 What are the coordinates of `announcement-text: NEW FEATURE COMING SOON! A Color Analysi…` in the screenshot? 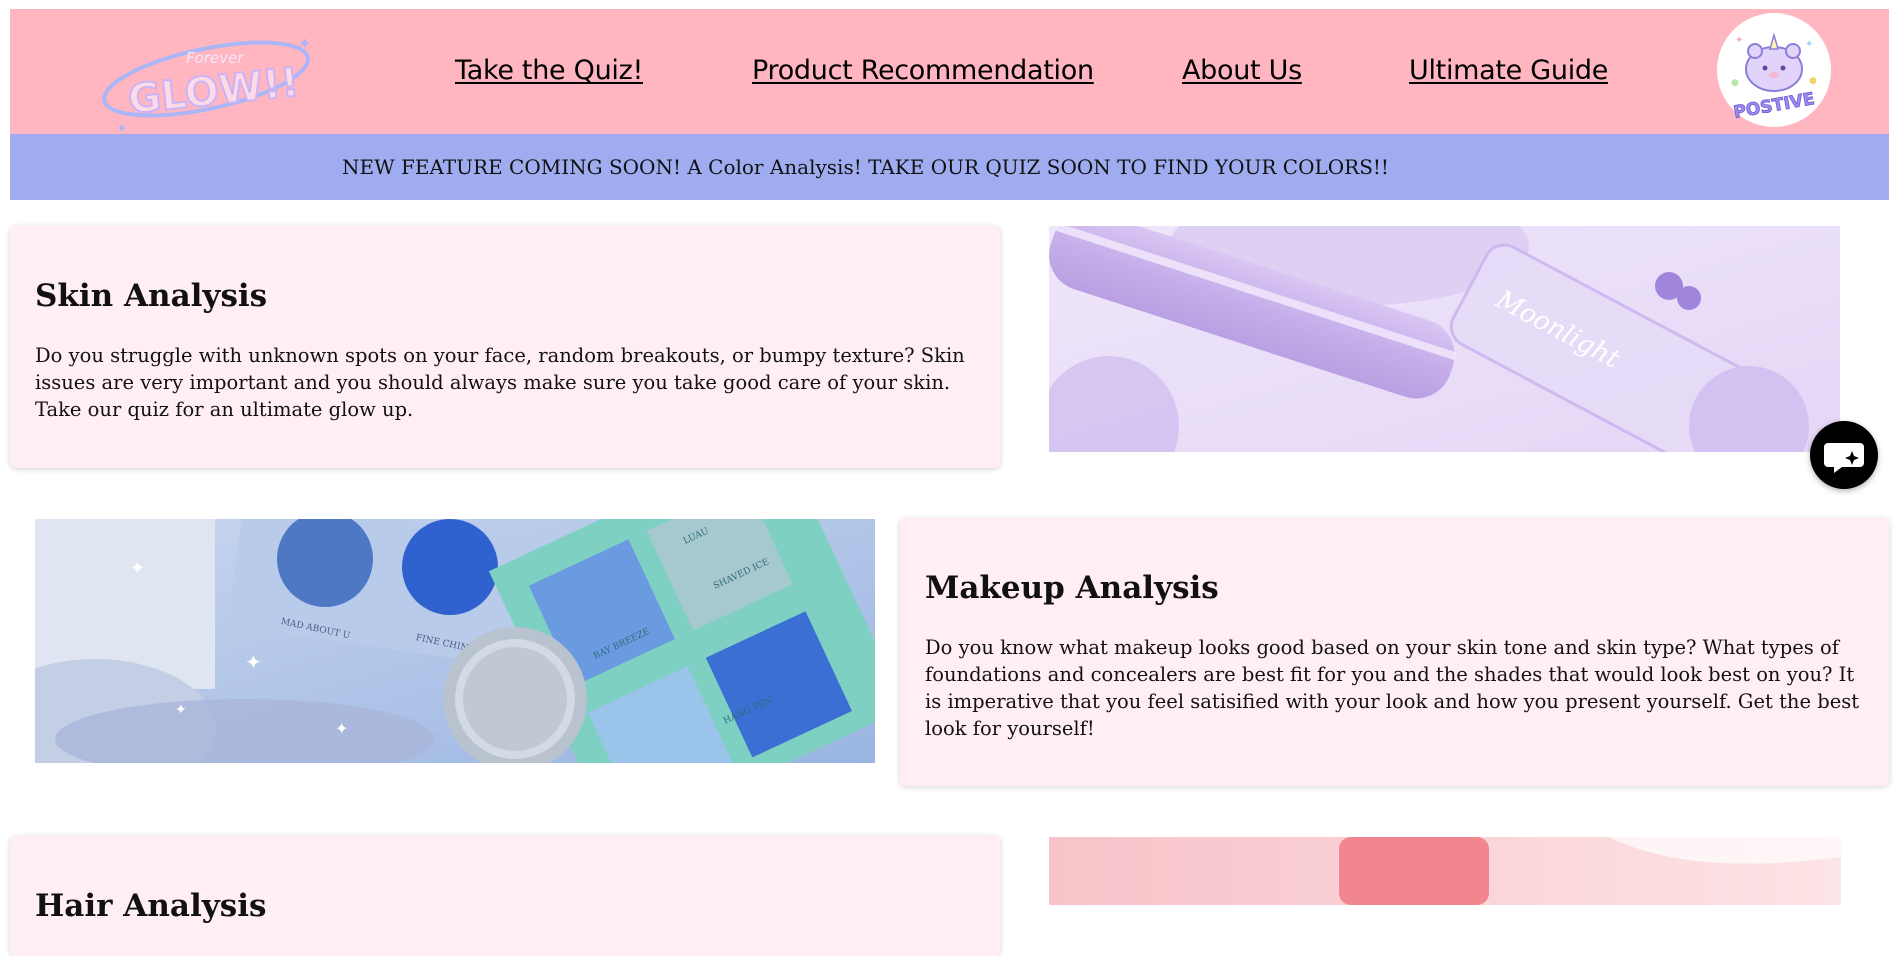 It's located at (865, 167).